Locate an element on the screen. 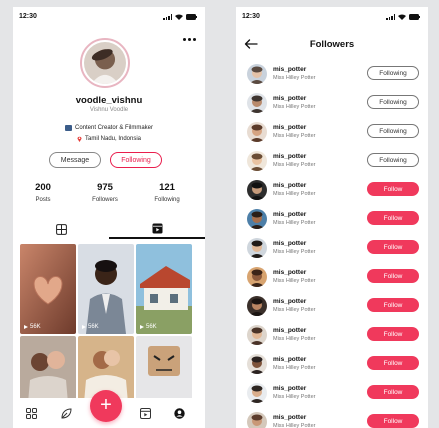  stat-label: Posts is located at coordinates (43, 200).